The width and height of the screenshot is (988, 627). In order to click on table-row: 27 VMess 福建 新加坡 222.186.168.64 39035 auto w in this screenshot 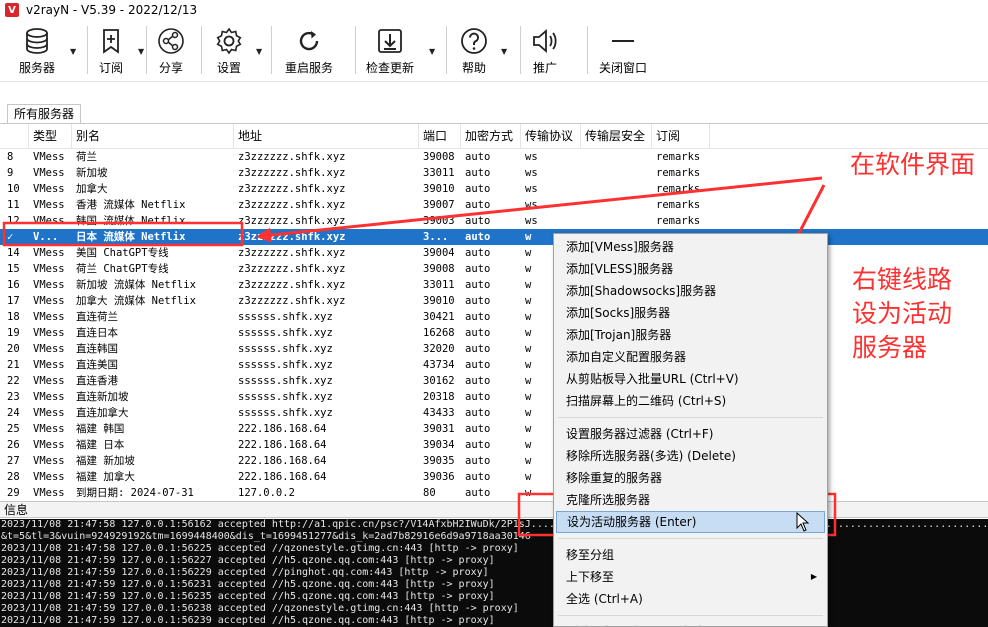, I will do `click(494, 461)`.